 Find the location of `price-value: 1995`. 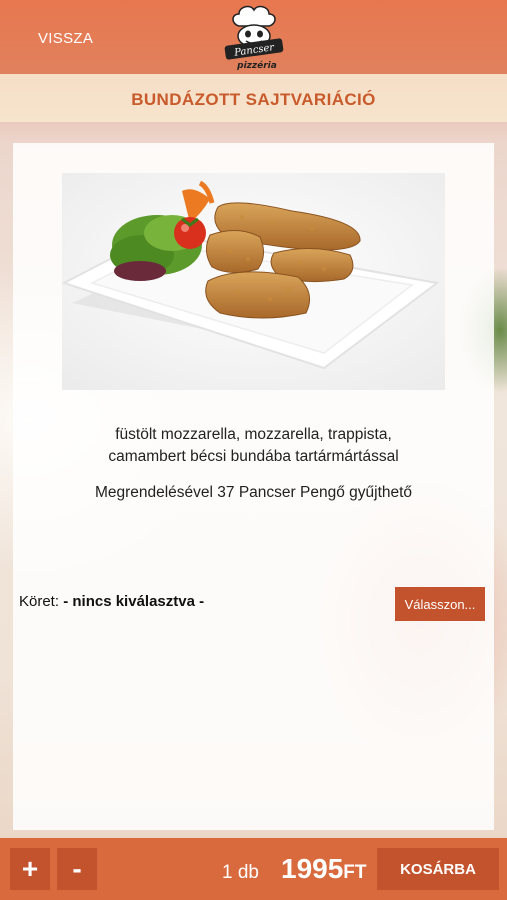

price-value: 1995 is located at coordinates (312, 868).